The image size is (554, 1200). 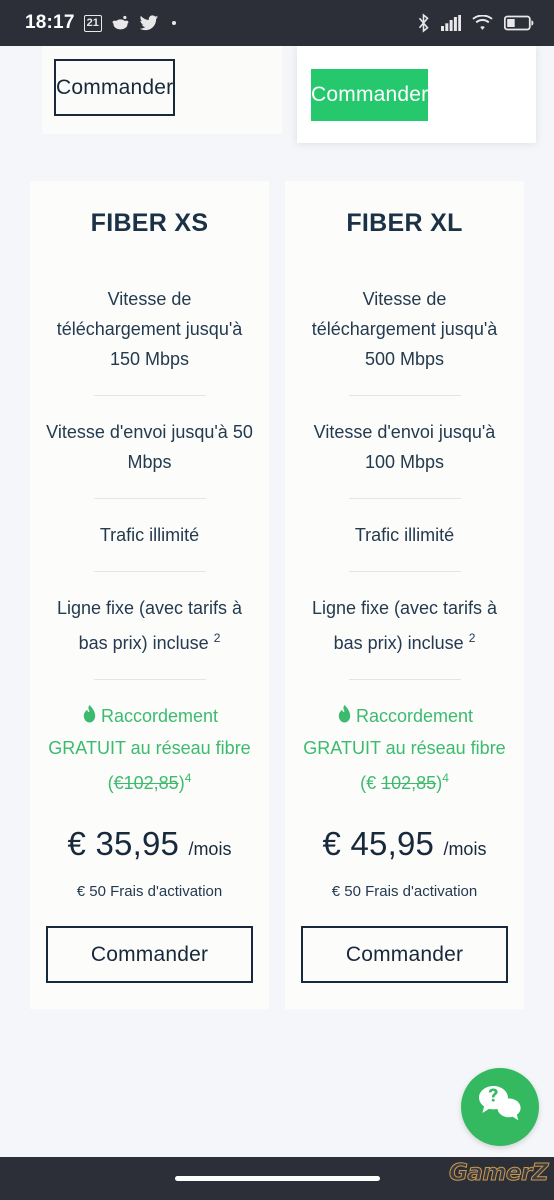 What do you see at coordinates (277, 1178) in the screenshot?
I see `home-gesture-pill` at bounding box center [277, 1178].